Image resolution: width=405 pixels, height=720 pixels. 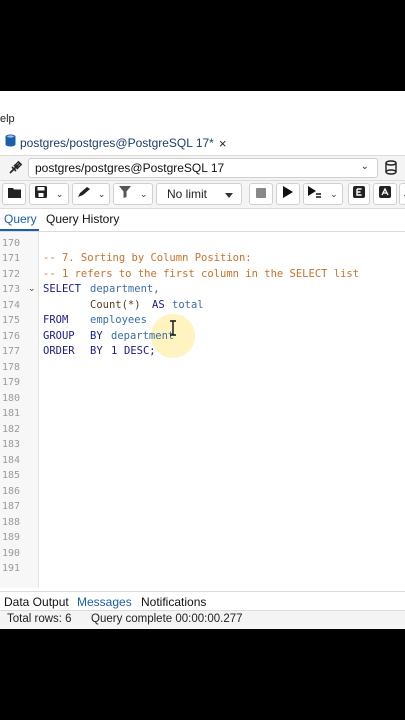 I want to click on tab-query-history: Query History, so click(x=82, y=219).